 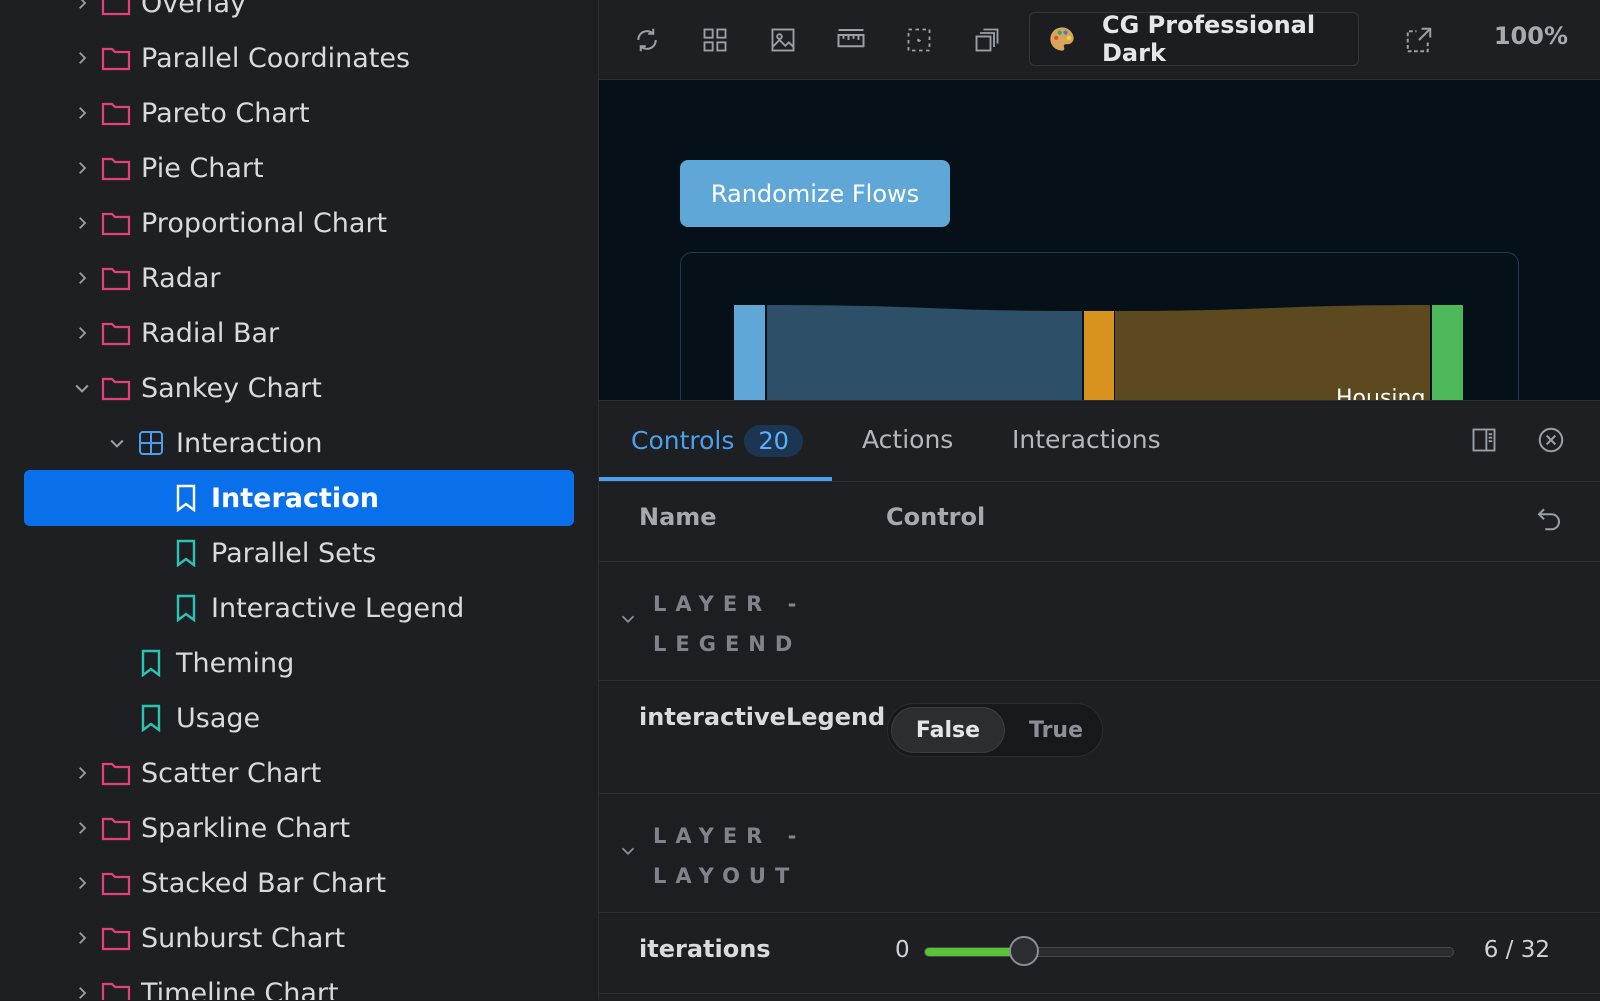 I want to click on sidebar-item-parallel-sets: Parallel Sets, so click(x=299, y=553).